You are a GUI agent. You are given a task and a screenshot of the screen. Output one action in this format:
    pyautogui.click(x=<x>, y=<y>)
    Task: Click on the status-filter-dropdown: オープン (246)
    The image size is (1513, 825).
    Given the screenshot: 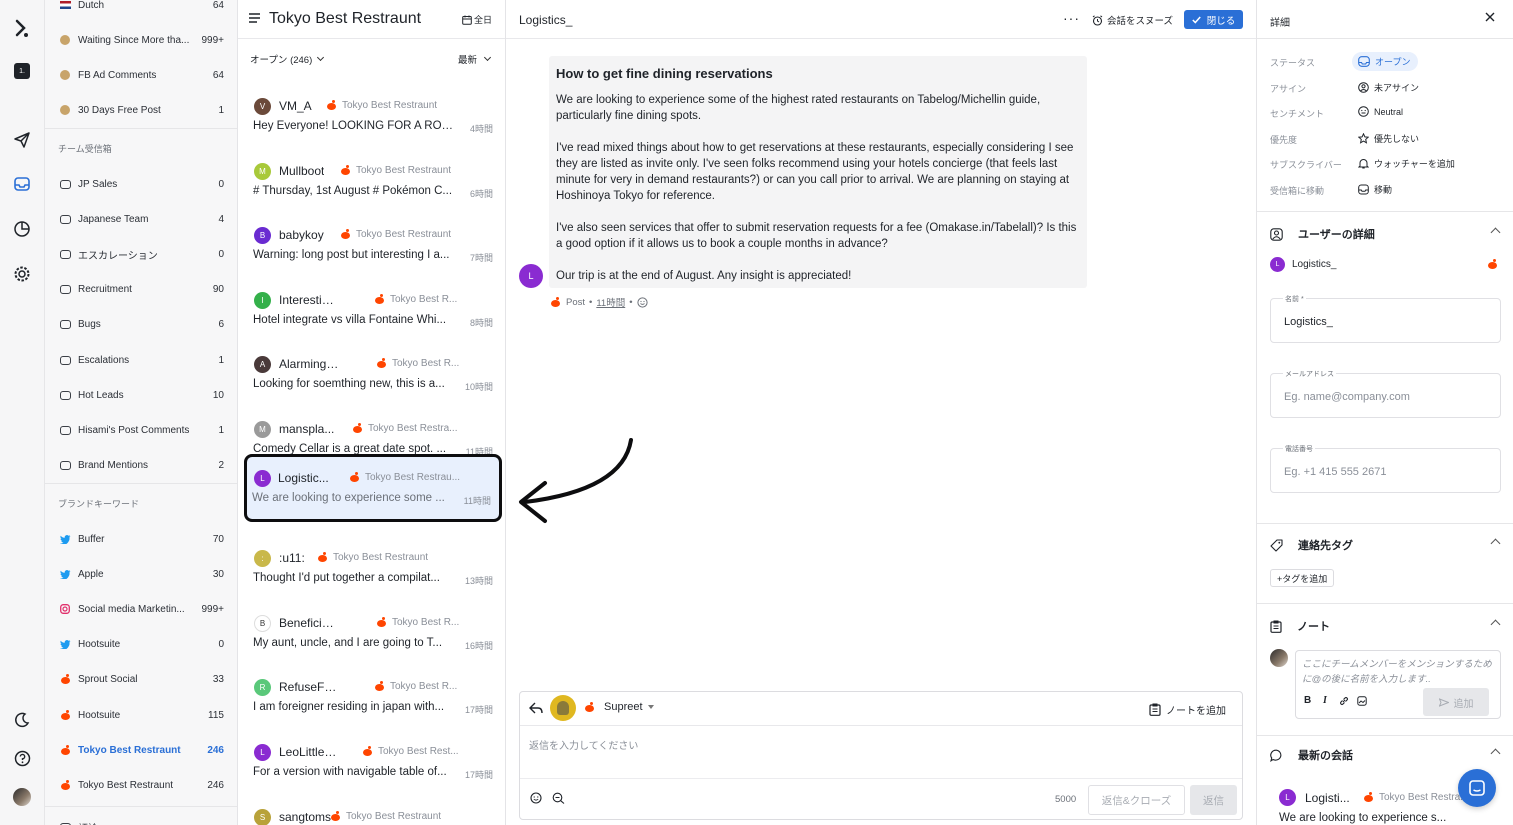 What is the action you would take?
    pyautogui.click(x=287, y=59)
    